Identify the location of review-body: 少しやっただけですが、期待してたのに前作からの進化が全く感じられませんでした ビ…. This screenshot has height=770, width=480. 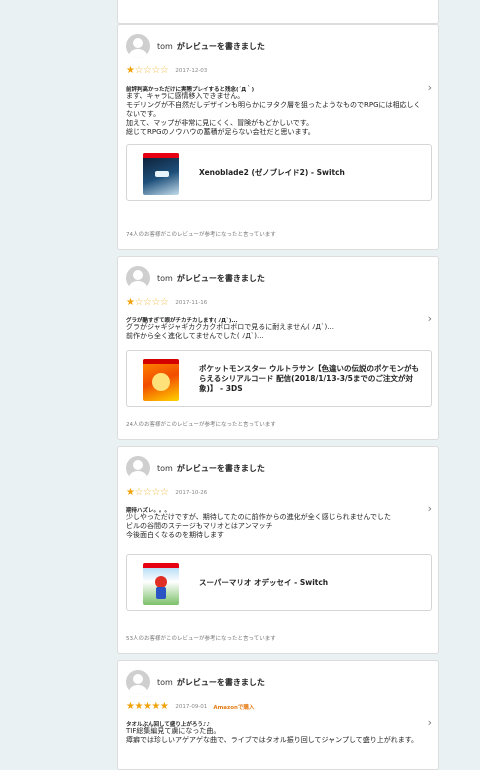
(276, 526).